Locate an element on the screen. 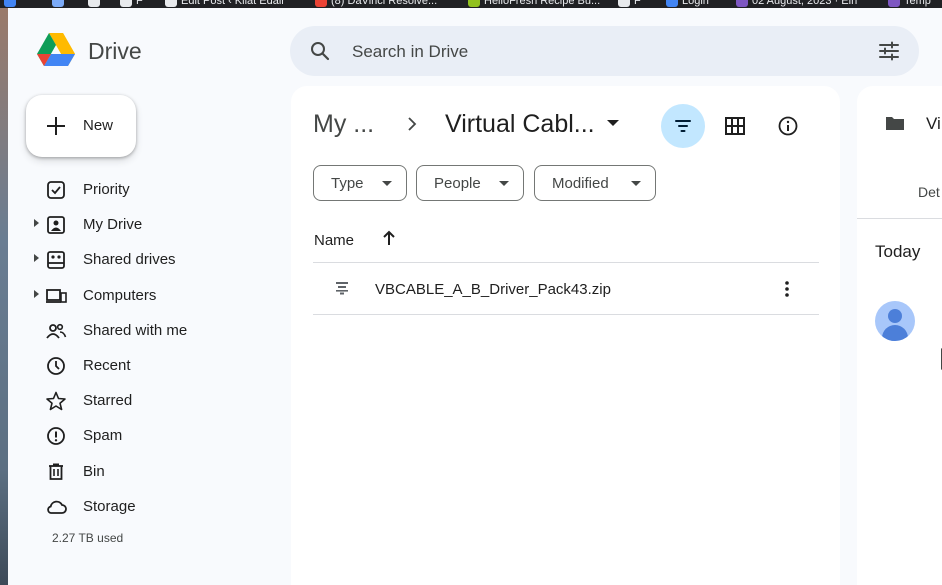  sidebar-item-label: Bin is located at coordinates (94, 471).